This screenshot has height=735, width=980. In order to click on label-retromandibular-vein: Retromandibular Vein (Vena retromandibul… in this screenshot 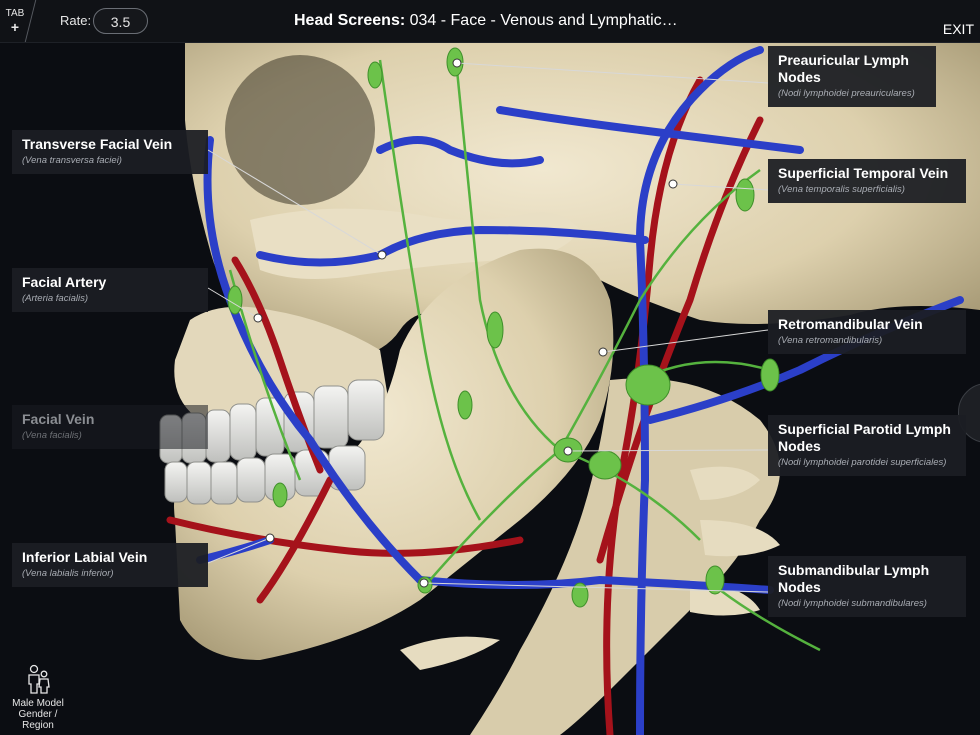, I will do `click(867, 332)`.